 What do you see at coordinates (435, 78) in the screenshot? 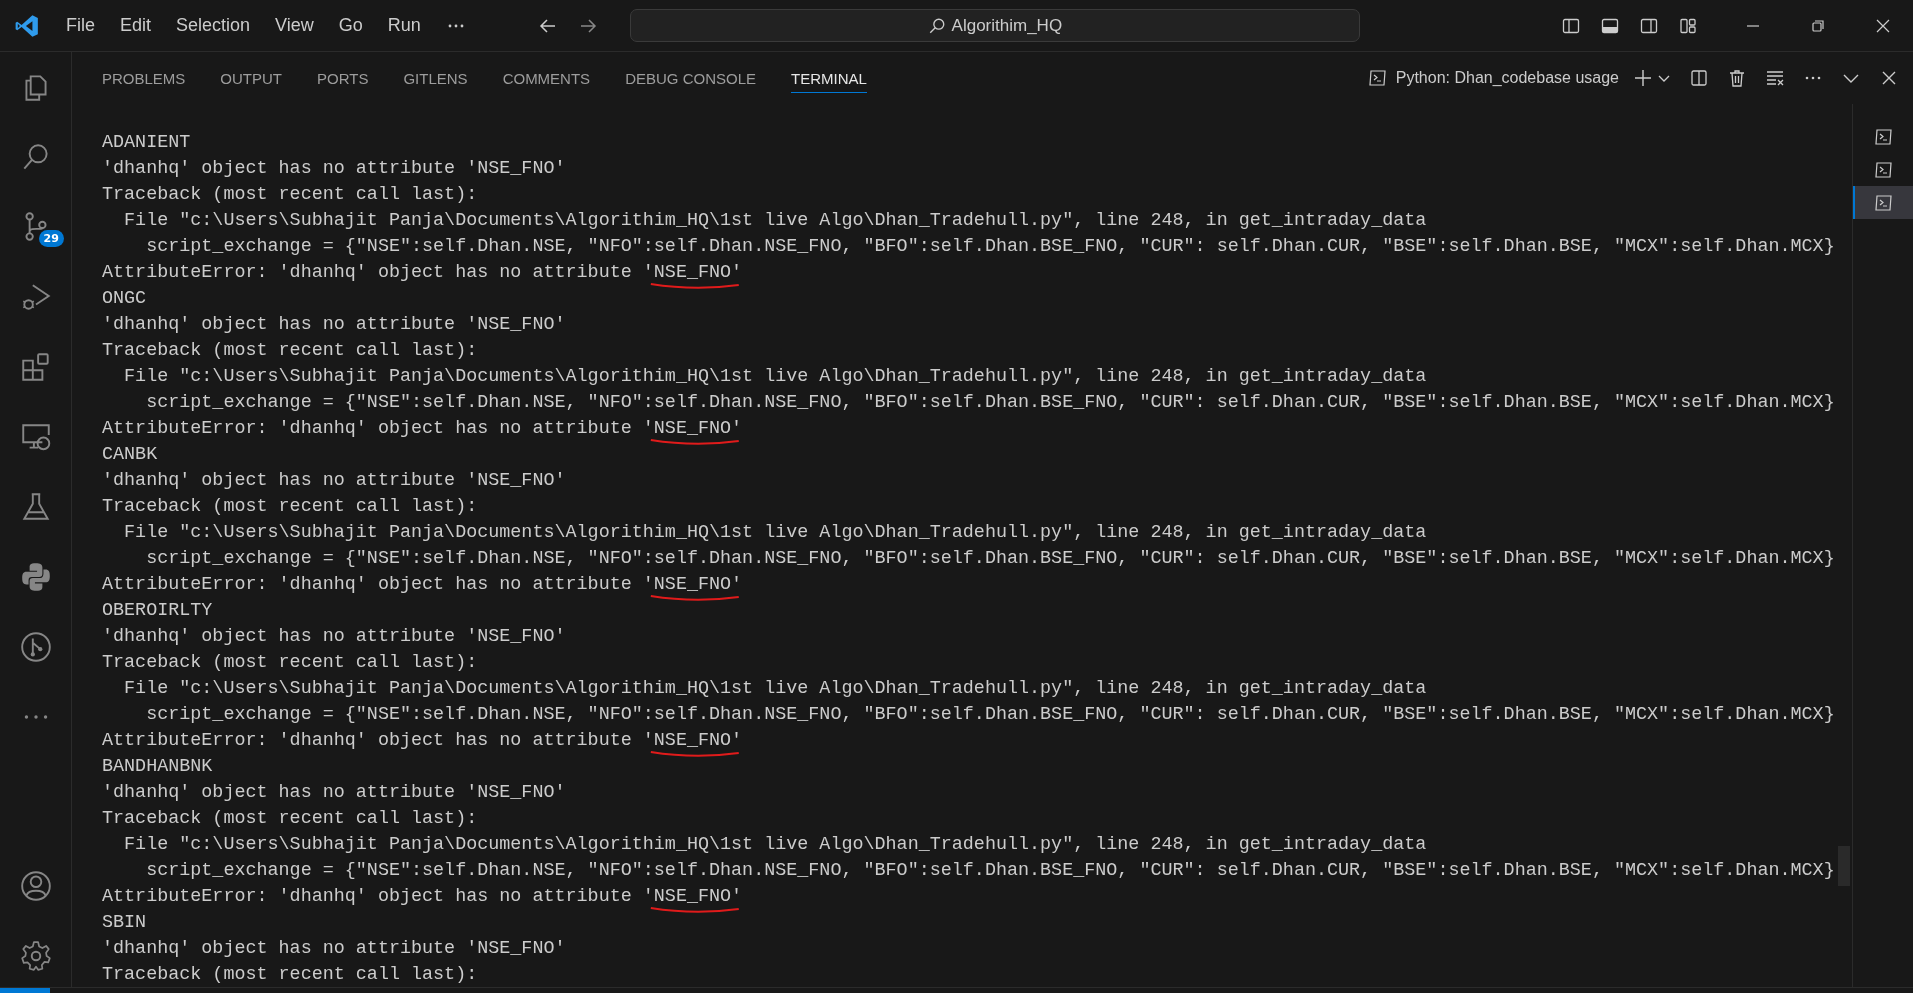
I see `panel-tab: GITLENS` at bounding box center [435, 78].